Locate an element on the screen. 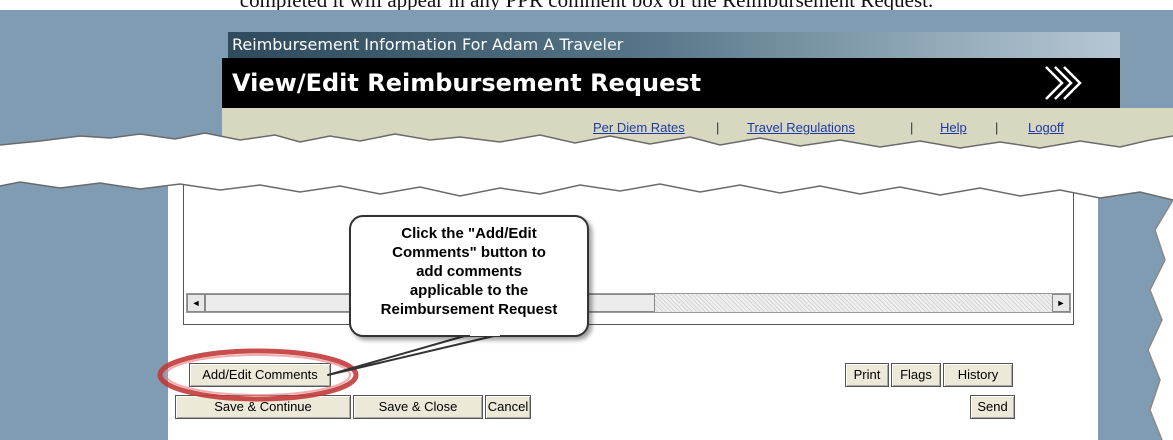 The height and width of the screenshot is (440, 1173). torn-edge-top is located at coordinates (586, 153).